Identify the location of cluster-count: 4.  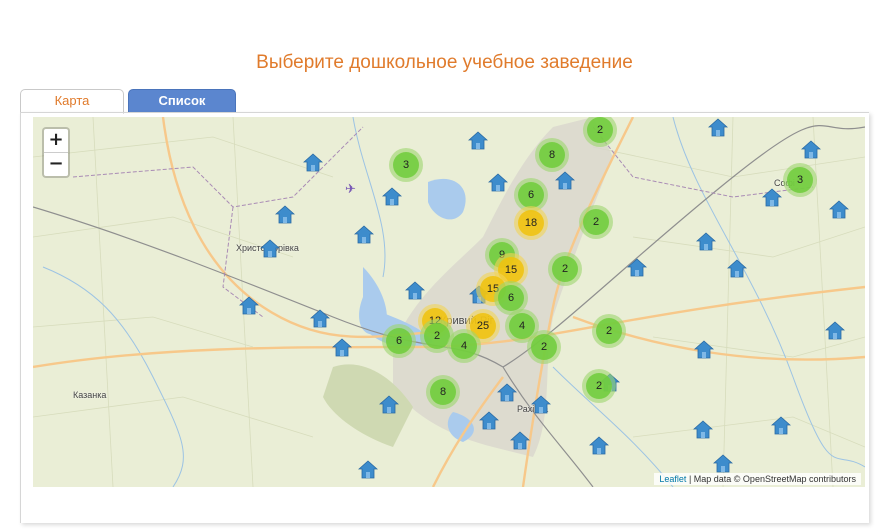
(464, 346).